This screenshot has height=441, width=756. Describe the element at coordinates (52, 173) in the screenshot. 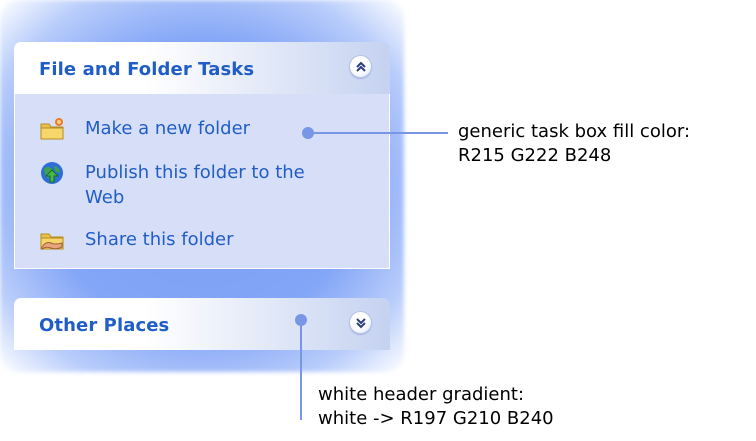

I see `publish-web-icon` at that location.